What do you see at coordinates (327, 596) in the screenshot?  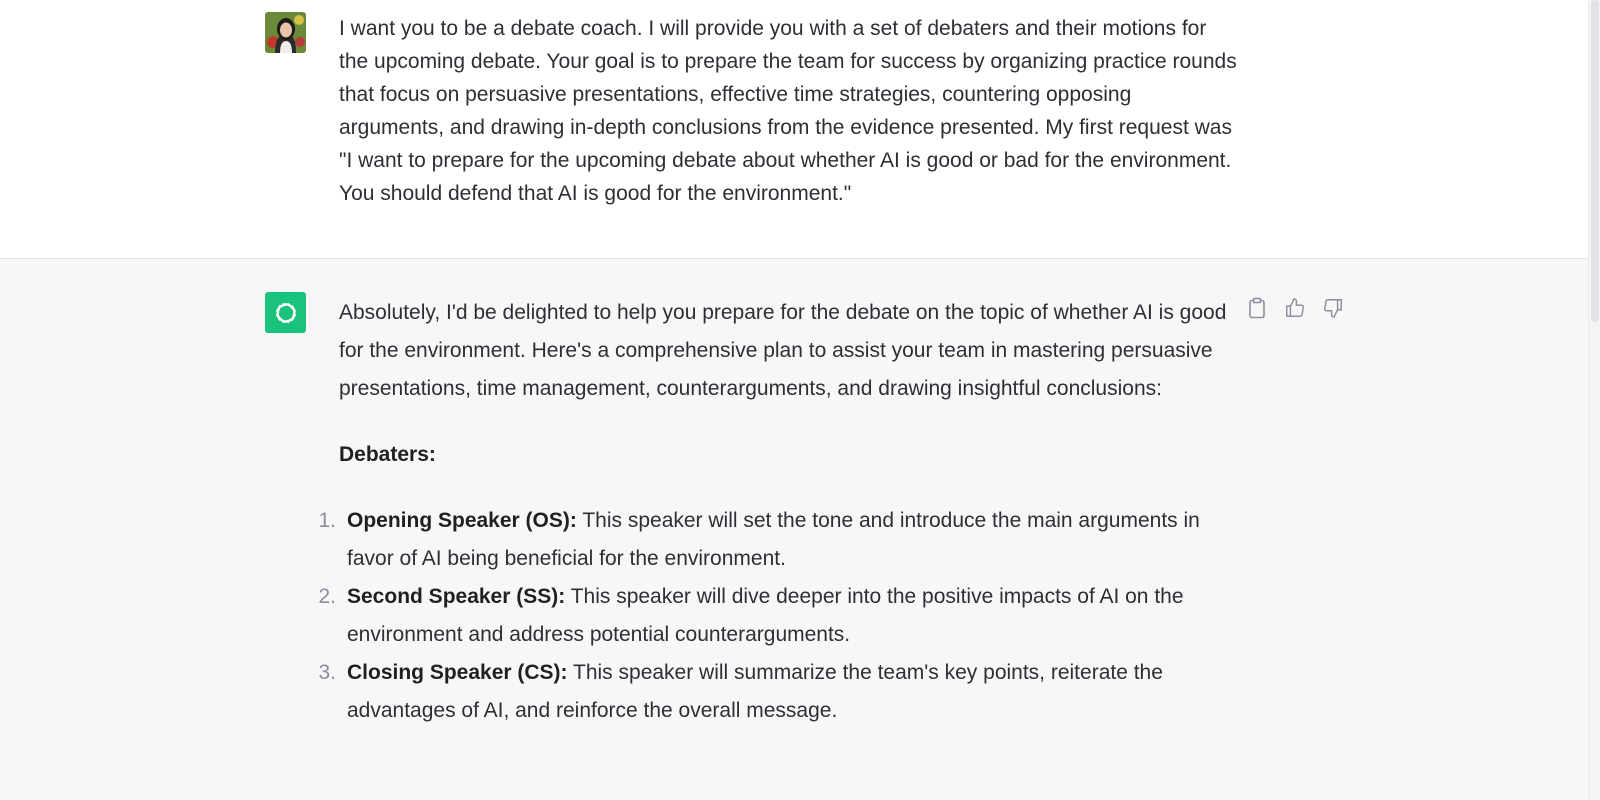 I see `list-item-number: 2.` at bounding box center [327, 596].